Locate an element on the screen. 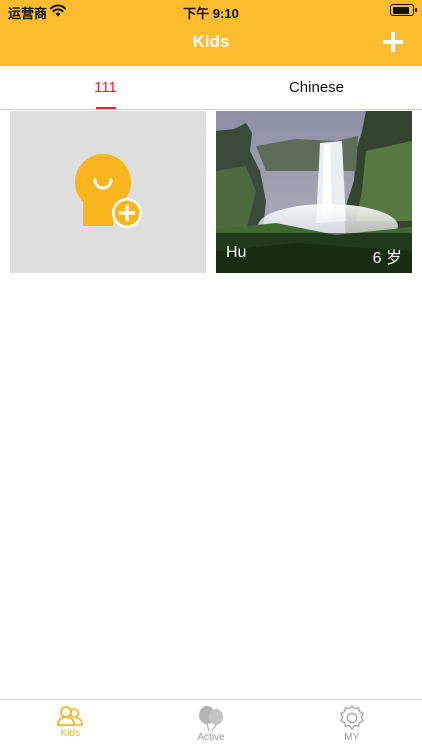 This screenshot has height=750, width=422. tabbar-item-my: MY is located at coordinates (351, 725).